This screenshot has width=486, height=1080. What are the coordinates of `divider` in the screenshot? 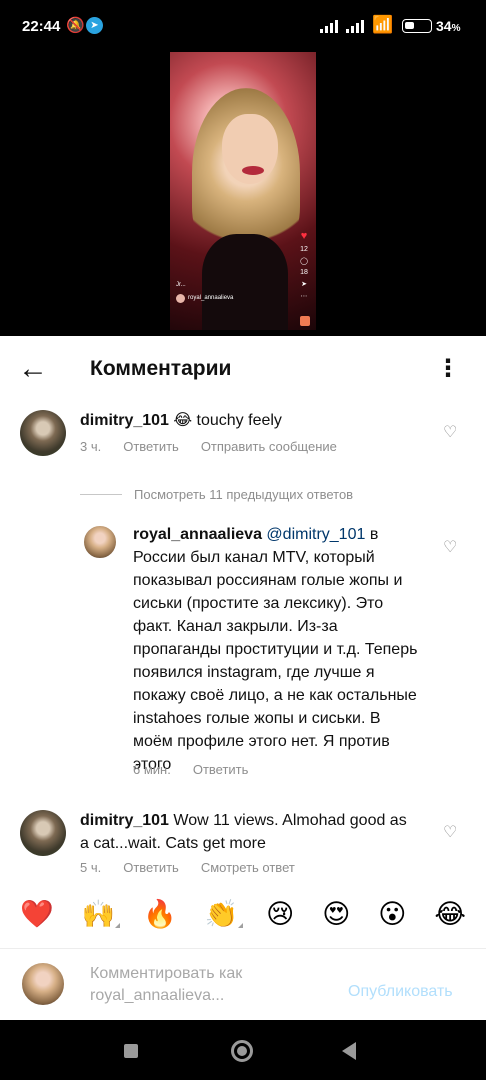 It's located at (101, 494).